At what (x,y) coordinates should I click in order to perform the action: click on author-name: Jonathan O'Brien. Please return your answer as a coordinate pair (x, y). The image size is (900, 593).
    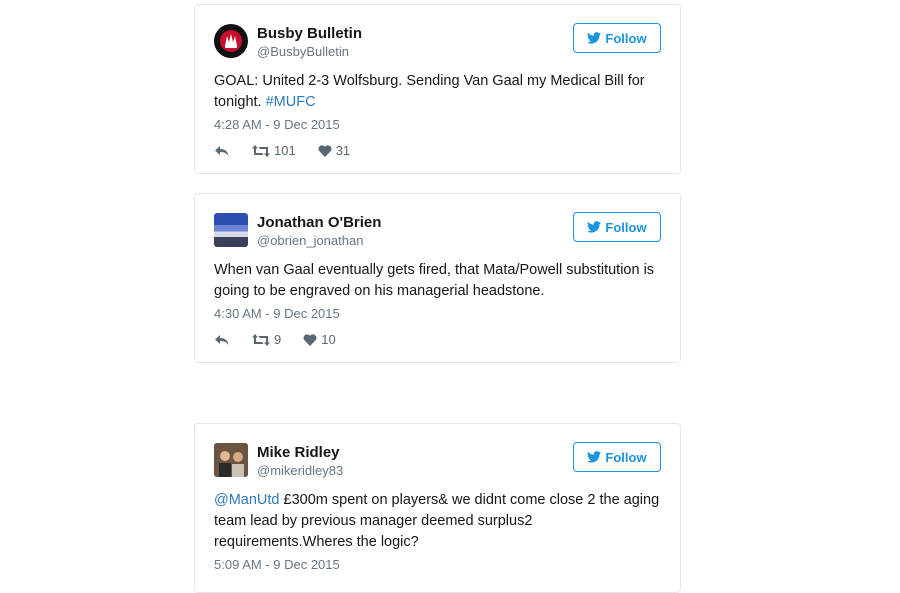
    Looking at the image, I should click on (319, 222).